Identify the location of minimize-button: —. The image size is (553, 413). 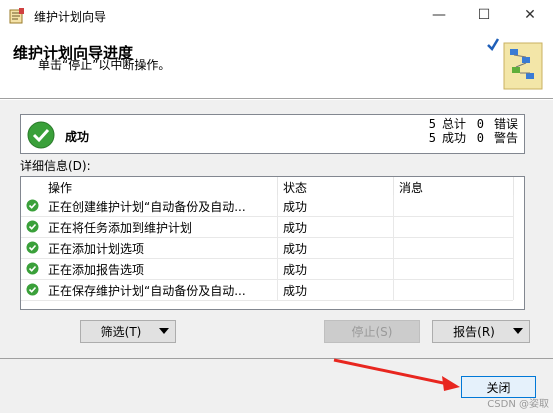
(439, 15).